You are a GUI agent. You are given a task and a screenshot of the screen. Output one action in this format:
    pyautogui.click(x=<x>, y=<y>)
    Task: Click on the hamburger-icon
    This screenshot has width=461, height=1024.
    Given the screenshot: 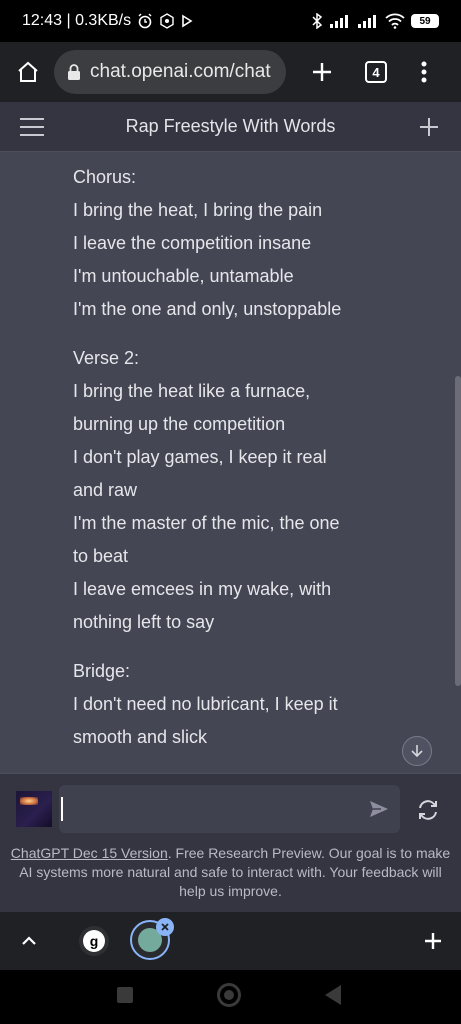 What is the action you would take?
    pyautogui.click(x=32, y=126)
    